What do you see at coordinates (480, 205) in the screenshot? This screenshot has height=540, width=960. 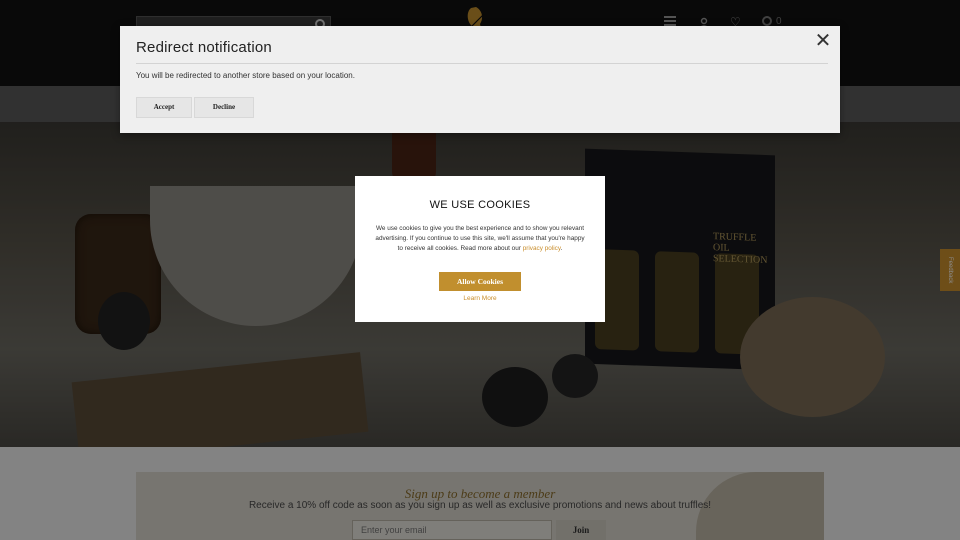 I see `cookie-title: WE USE COOKIES` at bounding box center [480, 205].